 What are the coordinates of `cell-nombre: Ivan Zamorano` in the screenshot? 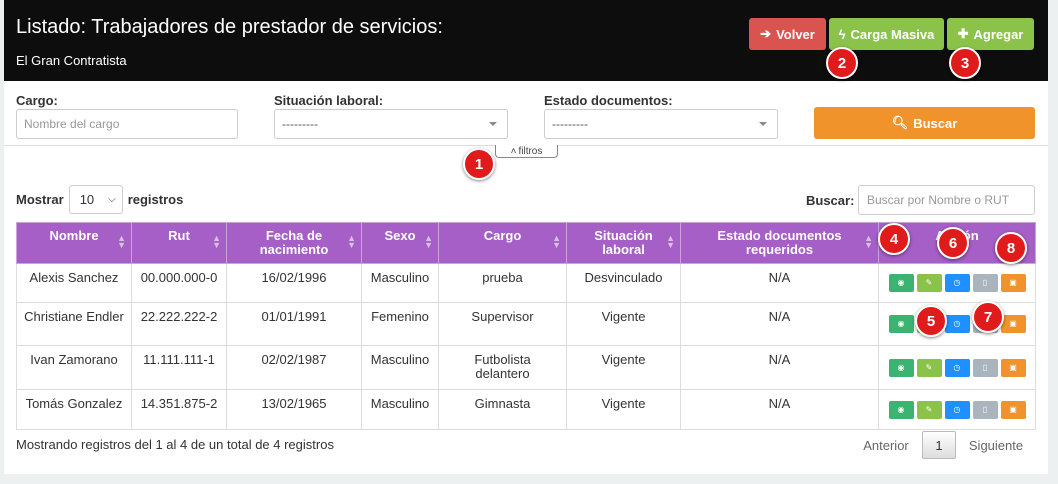 It's located at (74, 367).